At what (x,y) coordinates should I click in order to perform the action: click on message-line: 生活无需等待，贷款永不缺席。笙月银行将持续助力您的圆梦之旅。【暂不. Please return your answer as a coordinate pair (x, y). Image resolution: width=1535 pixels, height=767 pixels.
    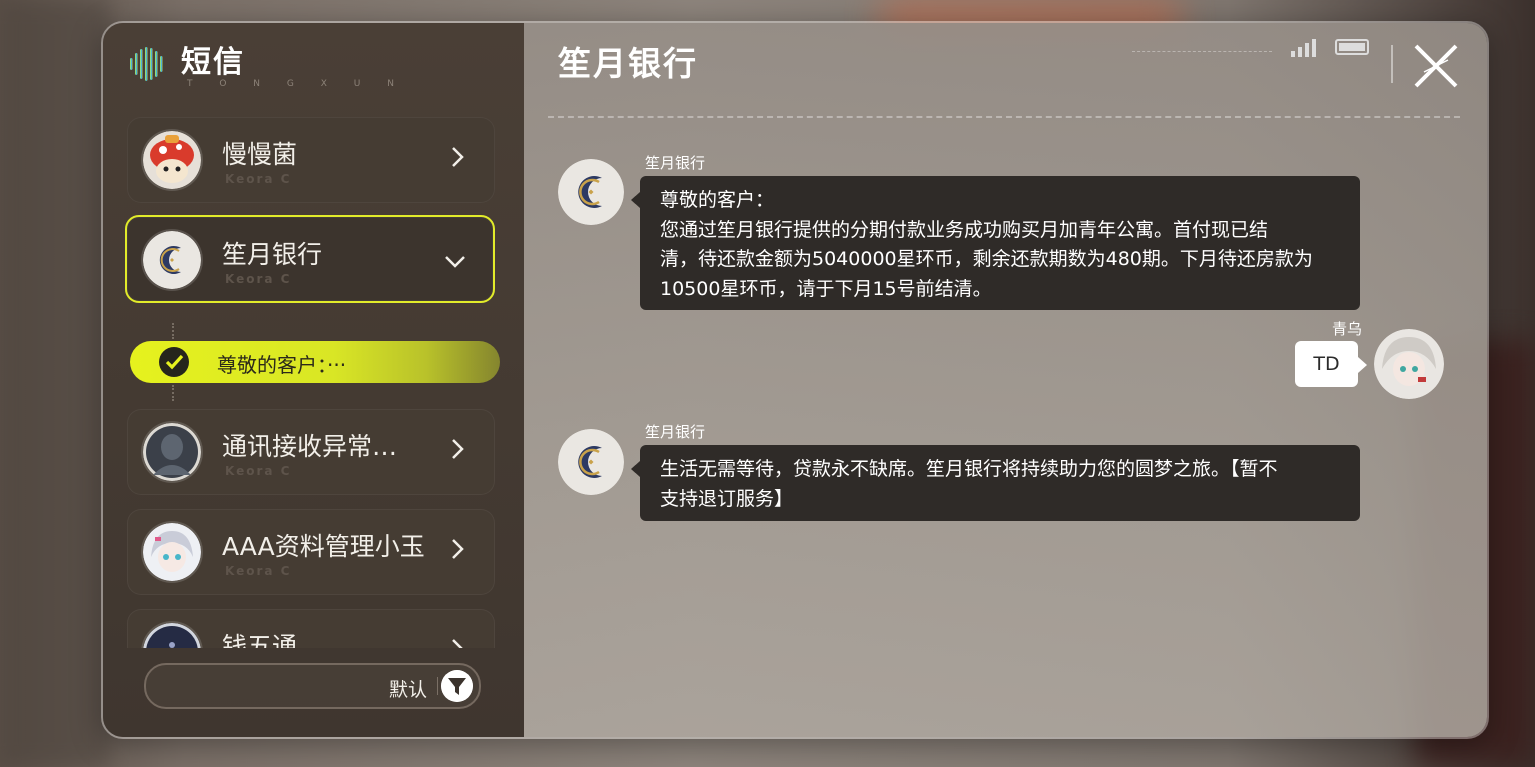
    Looking at the image, I should click on (969, 469).